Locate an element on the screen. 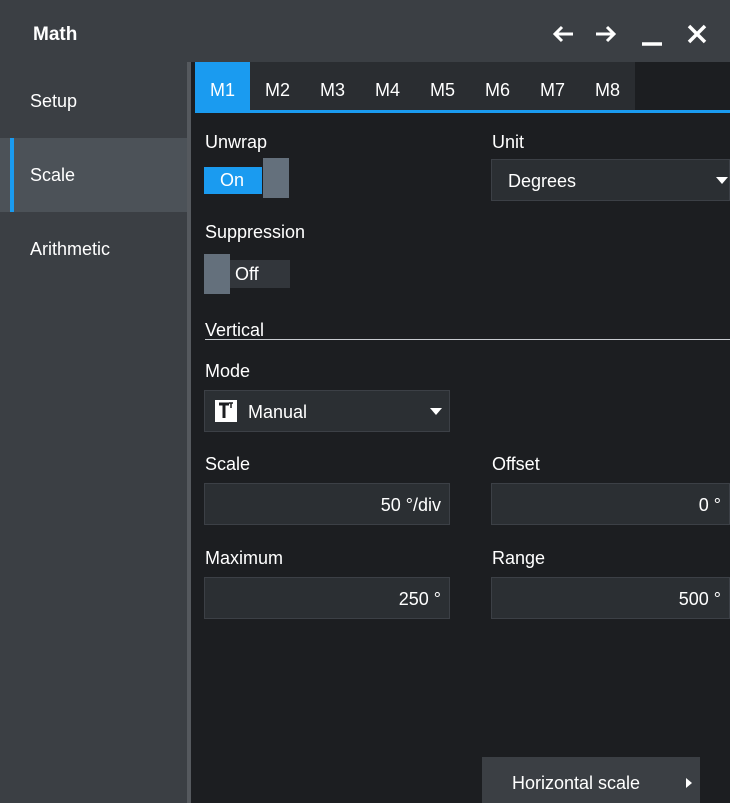 The width and height of the screenshot is (730, 803). suppression-label: Suppression is located at coordinates (255, 232).